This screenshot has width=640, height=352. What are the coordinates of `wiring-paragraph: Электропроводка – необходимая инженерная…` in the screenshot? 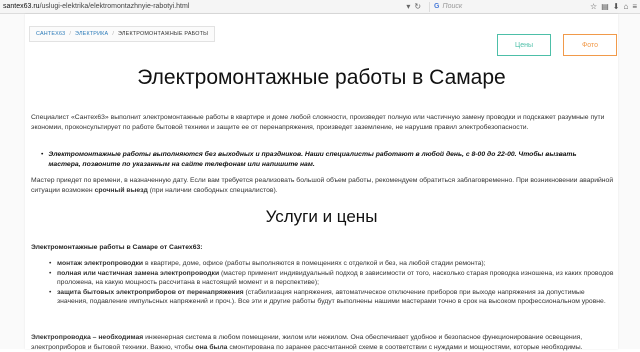 It's located at (307, 342).